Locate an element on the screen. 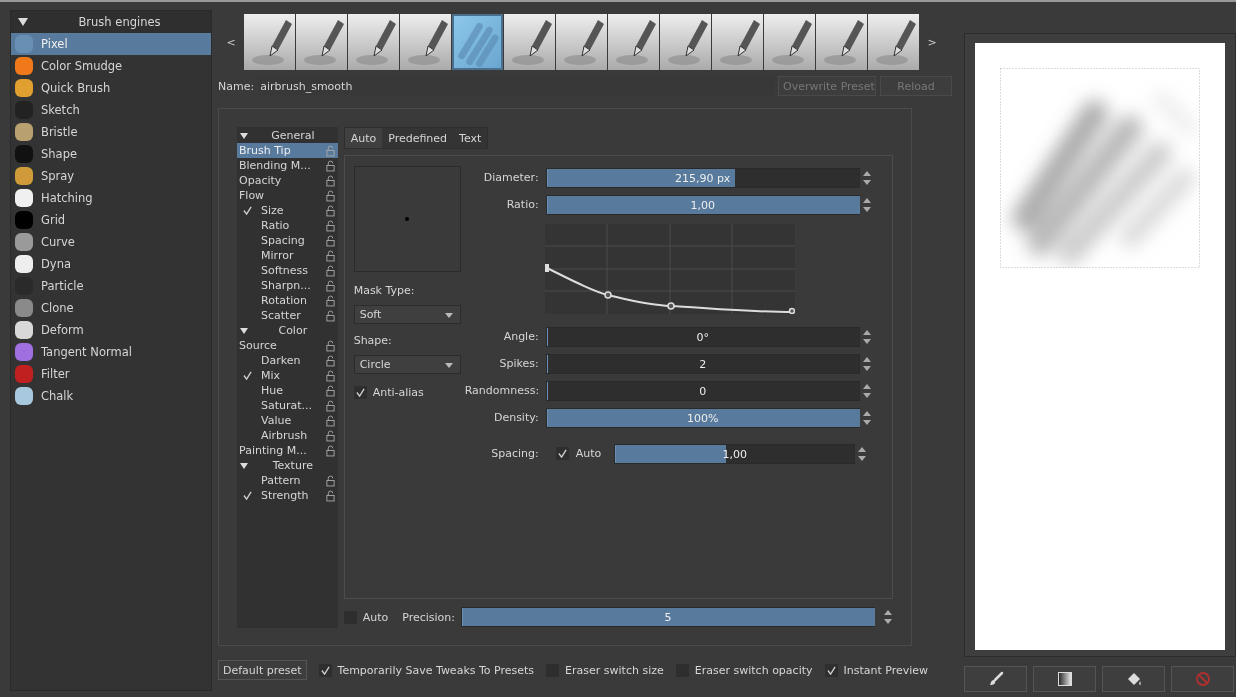  section-header: Texture is located at coordinates (287, 465).